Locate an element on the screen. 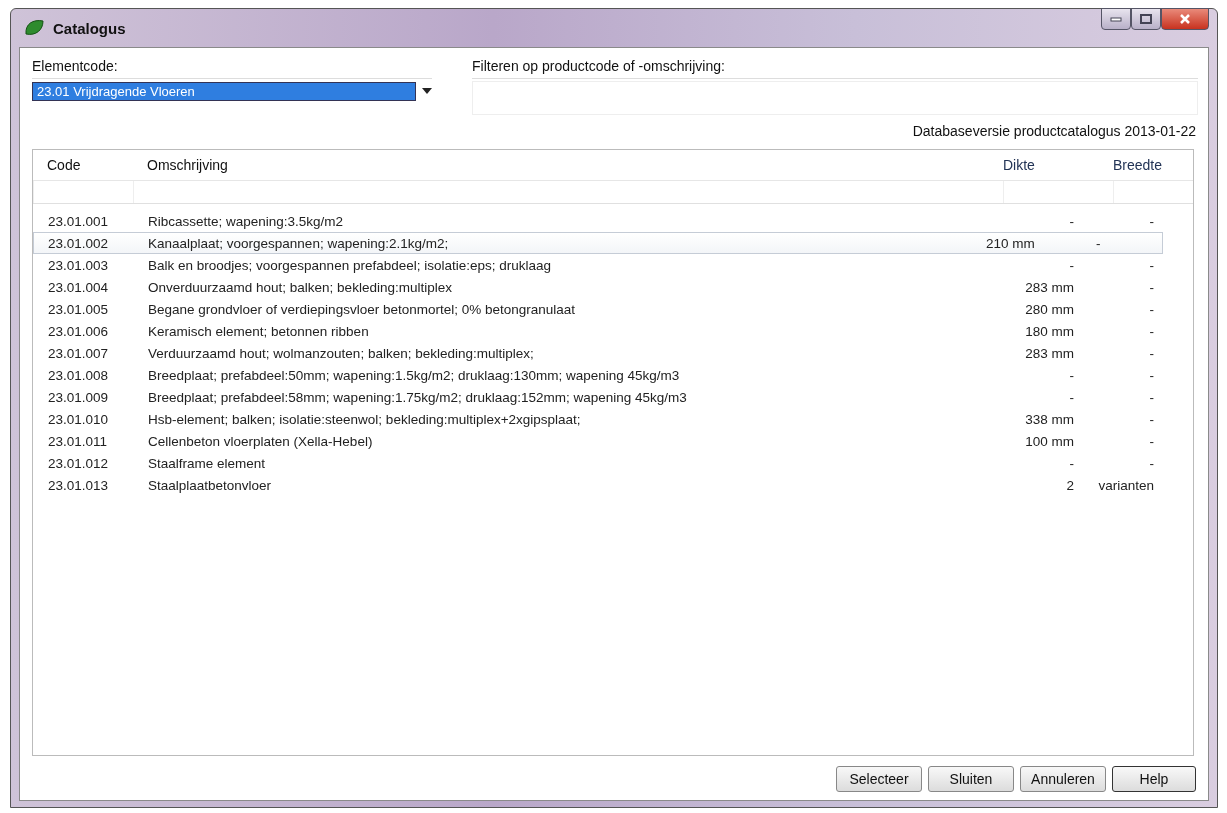 This screenshot has width=1227, height=813. table-row: 23.01.003 Balk en broodjes; voorgespannen prefabdeel; isolatie:eps; druklaag - - is located at coordinates (598, 265).